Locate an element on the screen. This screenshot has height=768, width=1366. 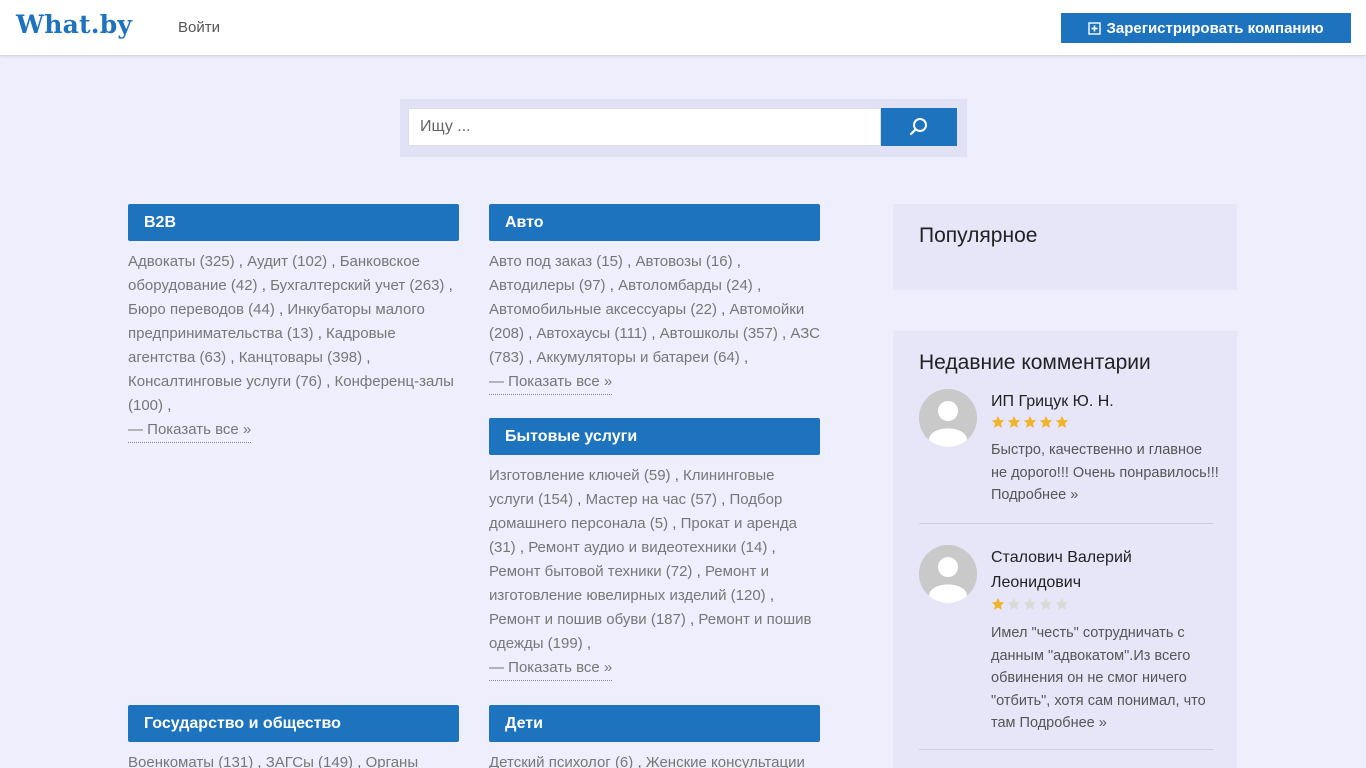
category-link: Аккумуляторы и батареи (64) is located at coordinates (638, 357).